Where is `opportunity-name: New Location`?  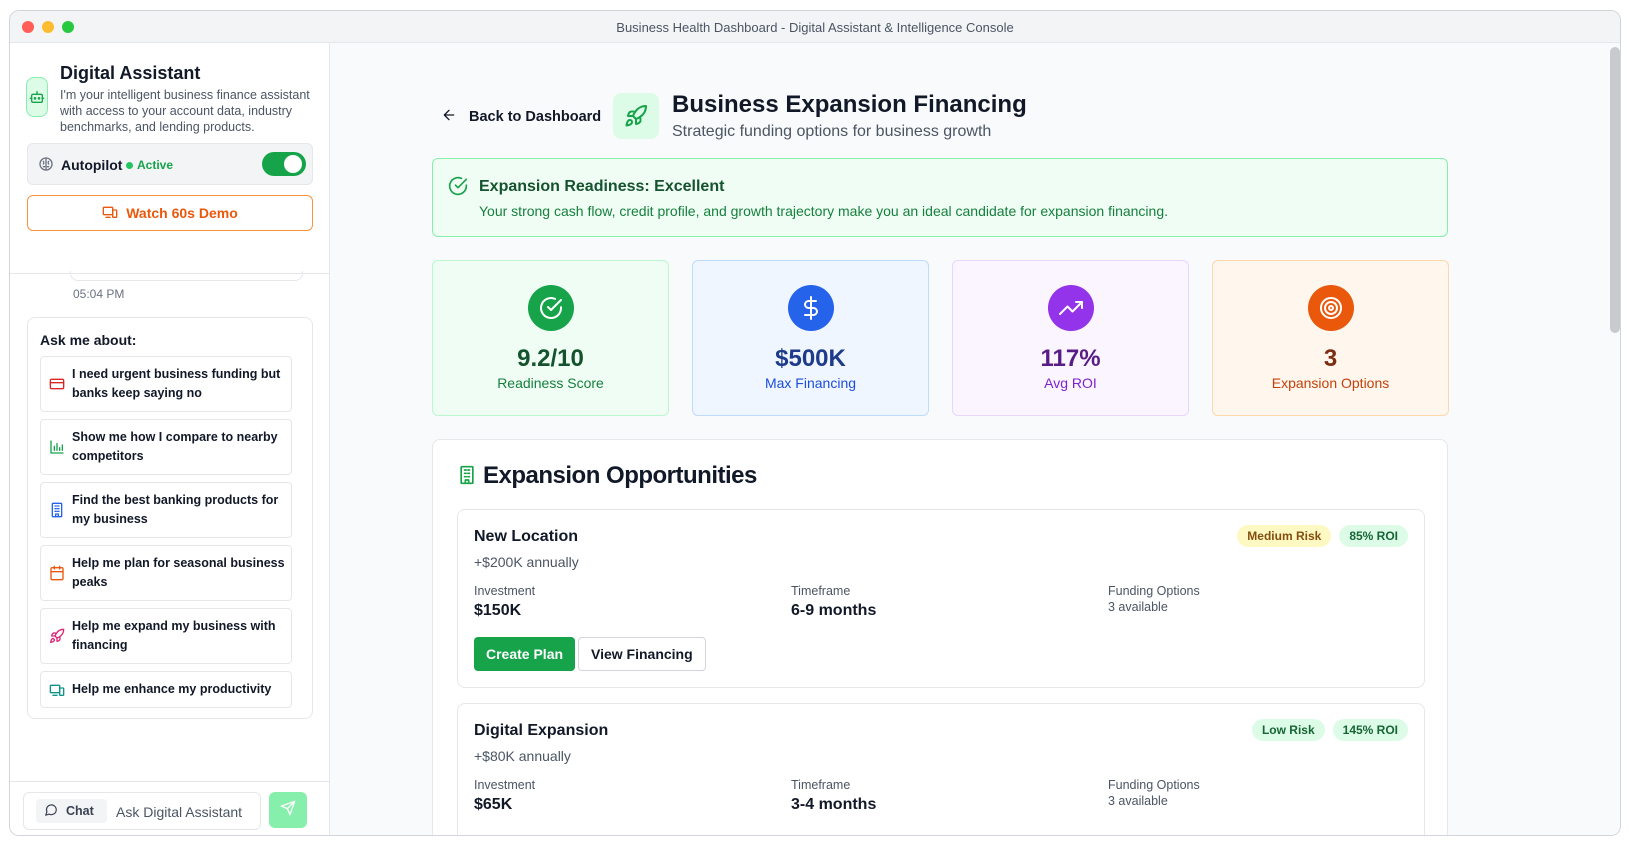 opportunity-name: New Location is located at coordinates (526, 536).